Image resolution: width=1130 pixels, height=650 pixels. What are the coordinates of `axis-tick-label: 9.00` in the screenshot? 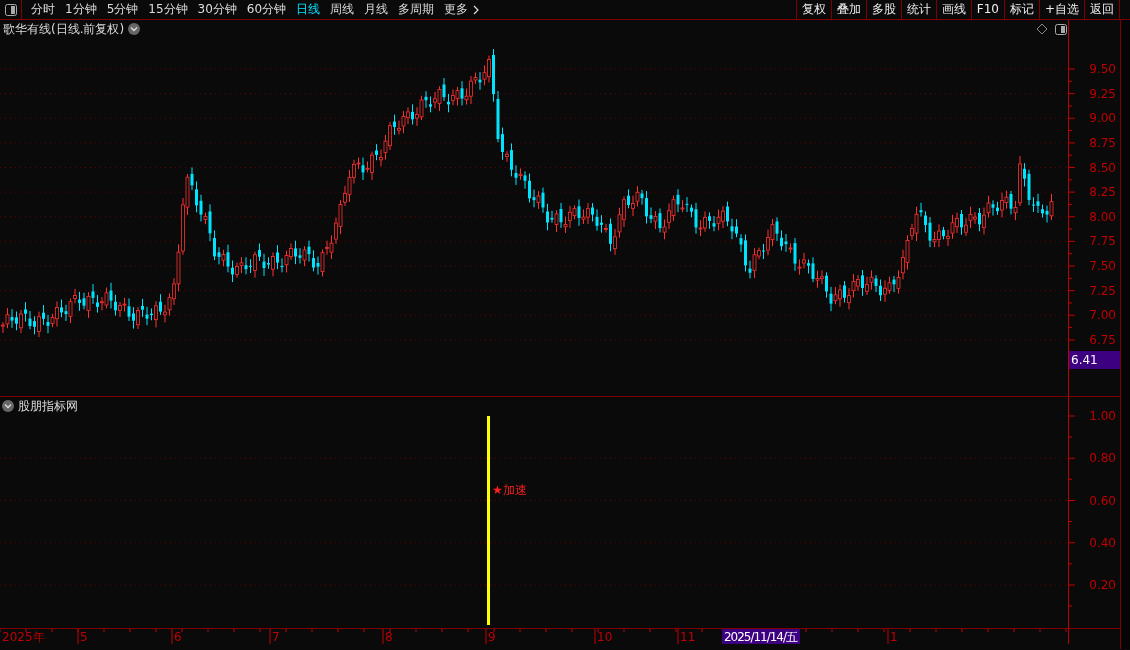 It's located at (1102, 118).